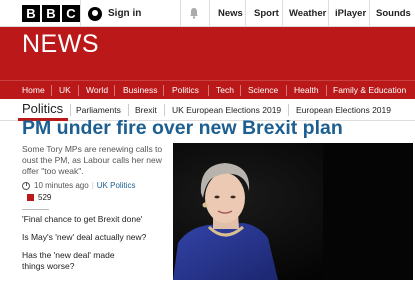 The image size is (415, 281). Describe the element at coordinates (146, 110) in the screenshot. I see `subnav-item-brexit: Brexit` at that location.